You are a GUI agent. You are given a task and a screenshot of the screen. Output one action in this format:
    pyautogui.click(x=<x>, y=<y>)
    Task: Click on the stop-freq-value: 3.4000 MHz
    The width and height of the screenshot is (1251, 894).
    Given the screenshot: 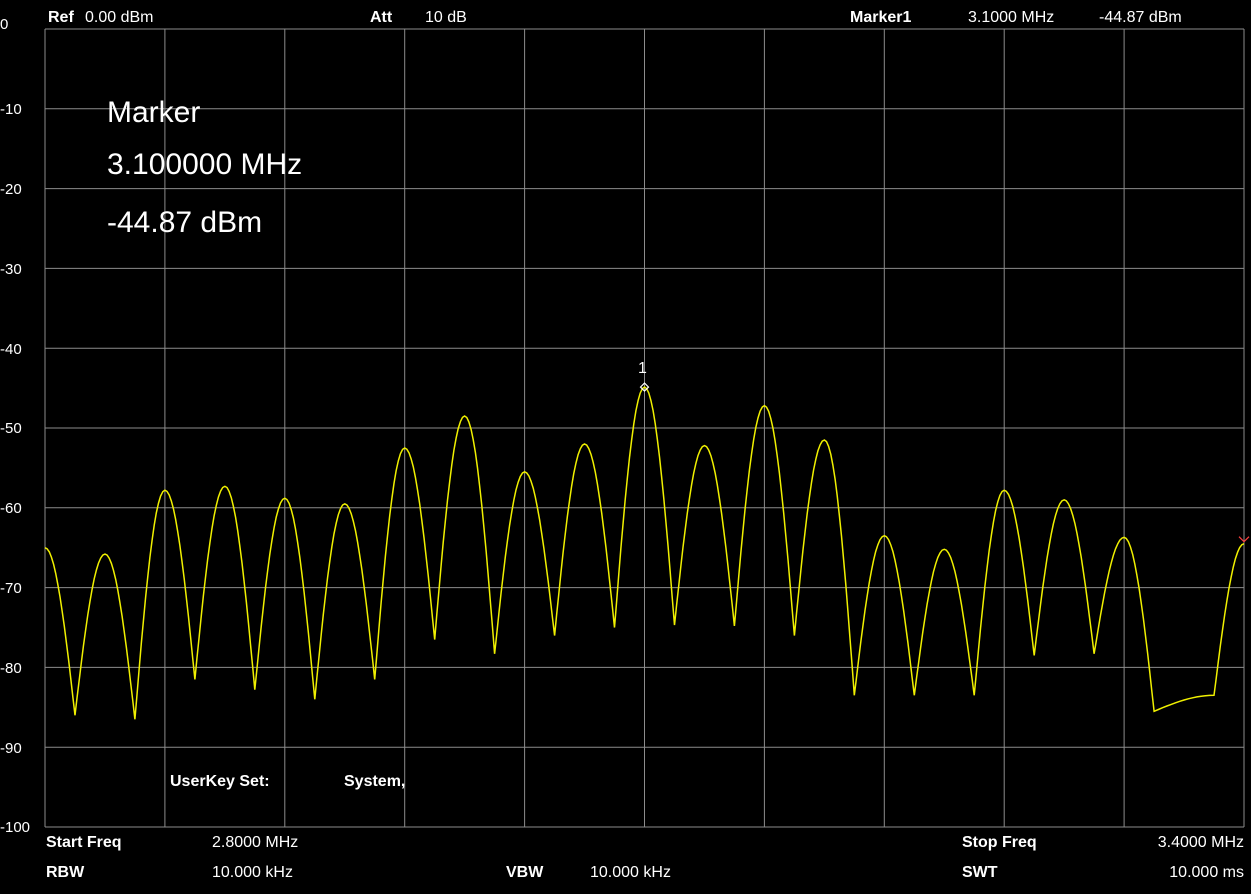 What is the action you would take?
    pyautogui.click(x=1200, y=842)
    